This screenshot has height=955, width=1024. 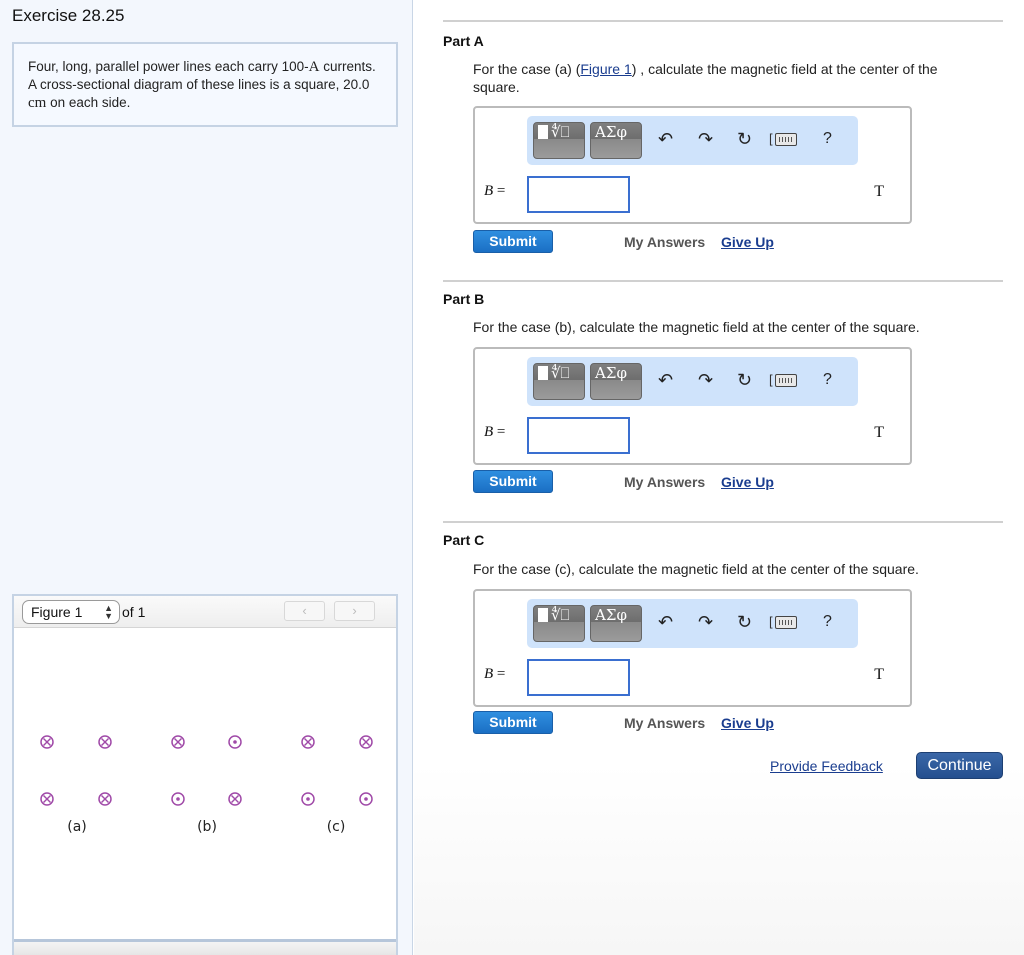 I want to click on part-c-answer-box: ∜⎕ ΑΣφ ↶ ↷ ↻ [ ? B = T, so click(x=692, y=648).